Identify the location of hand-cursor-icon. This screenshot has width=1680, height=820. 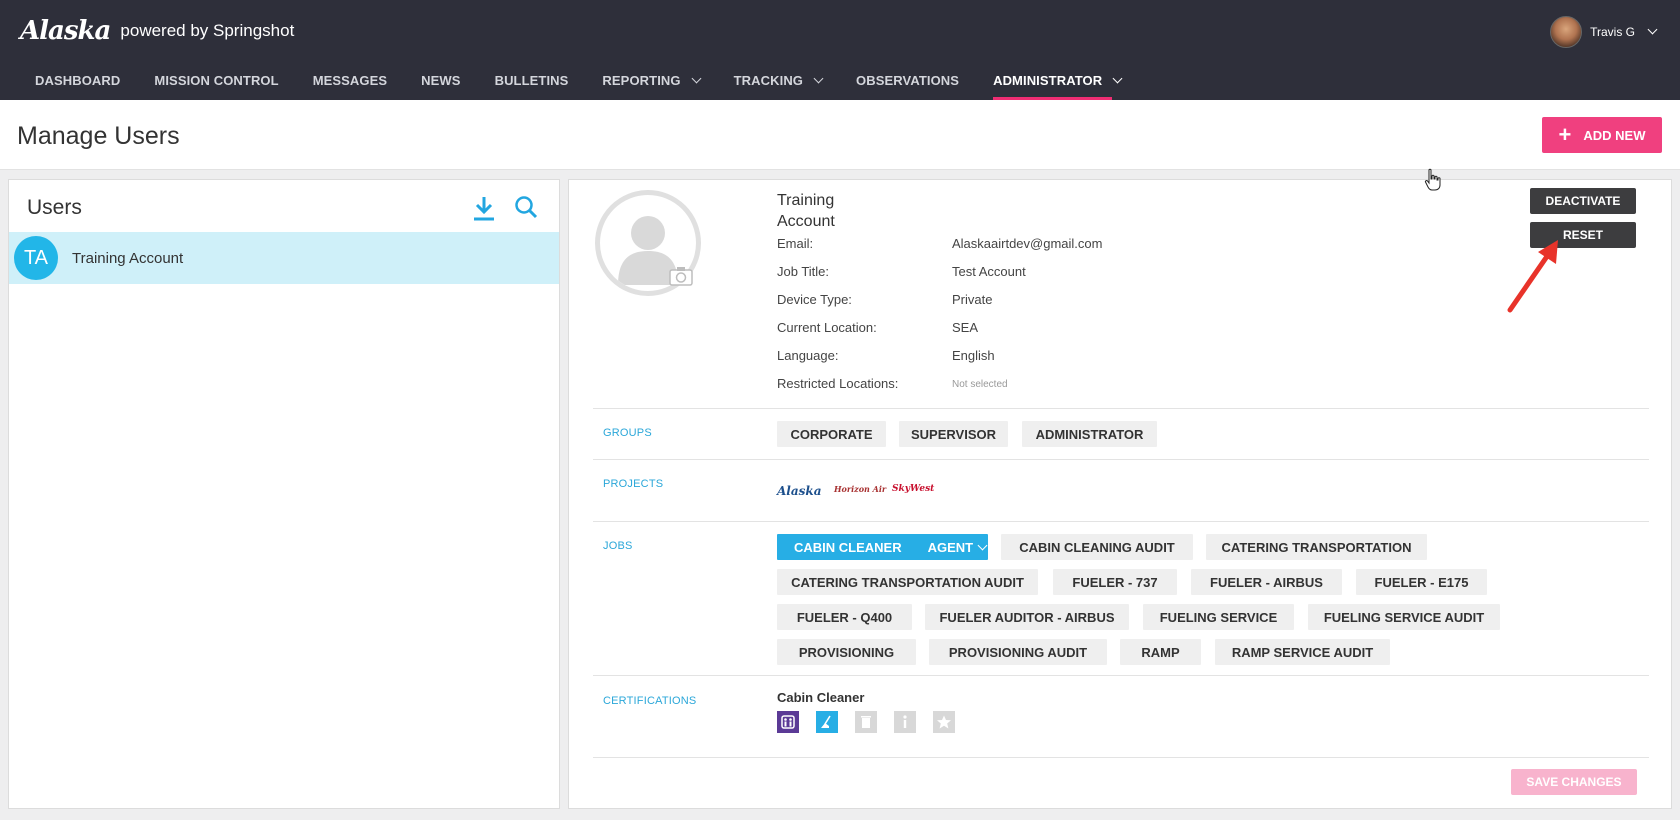
(1432, 179).